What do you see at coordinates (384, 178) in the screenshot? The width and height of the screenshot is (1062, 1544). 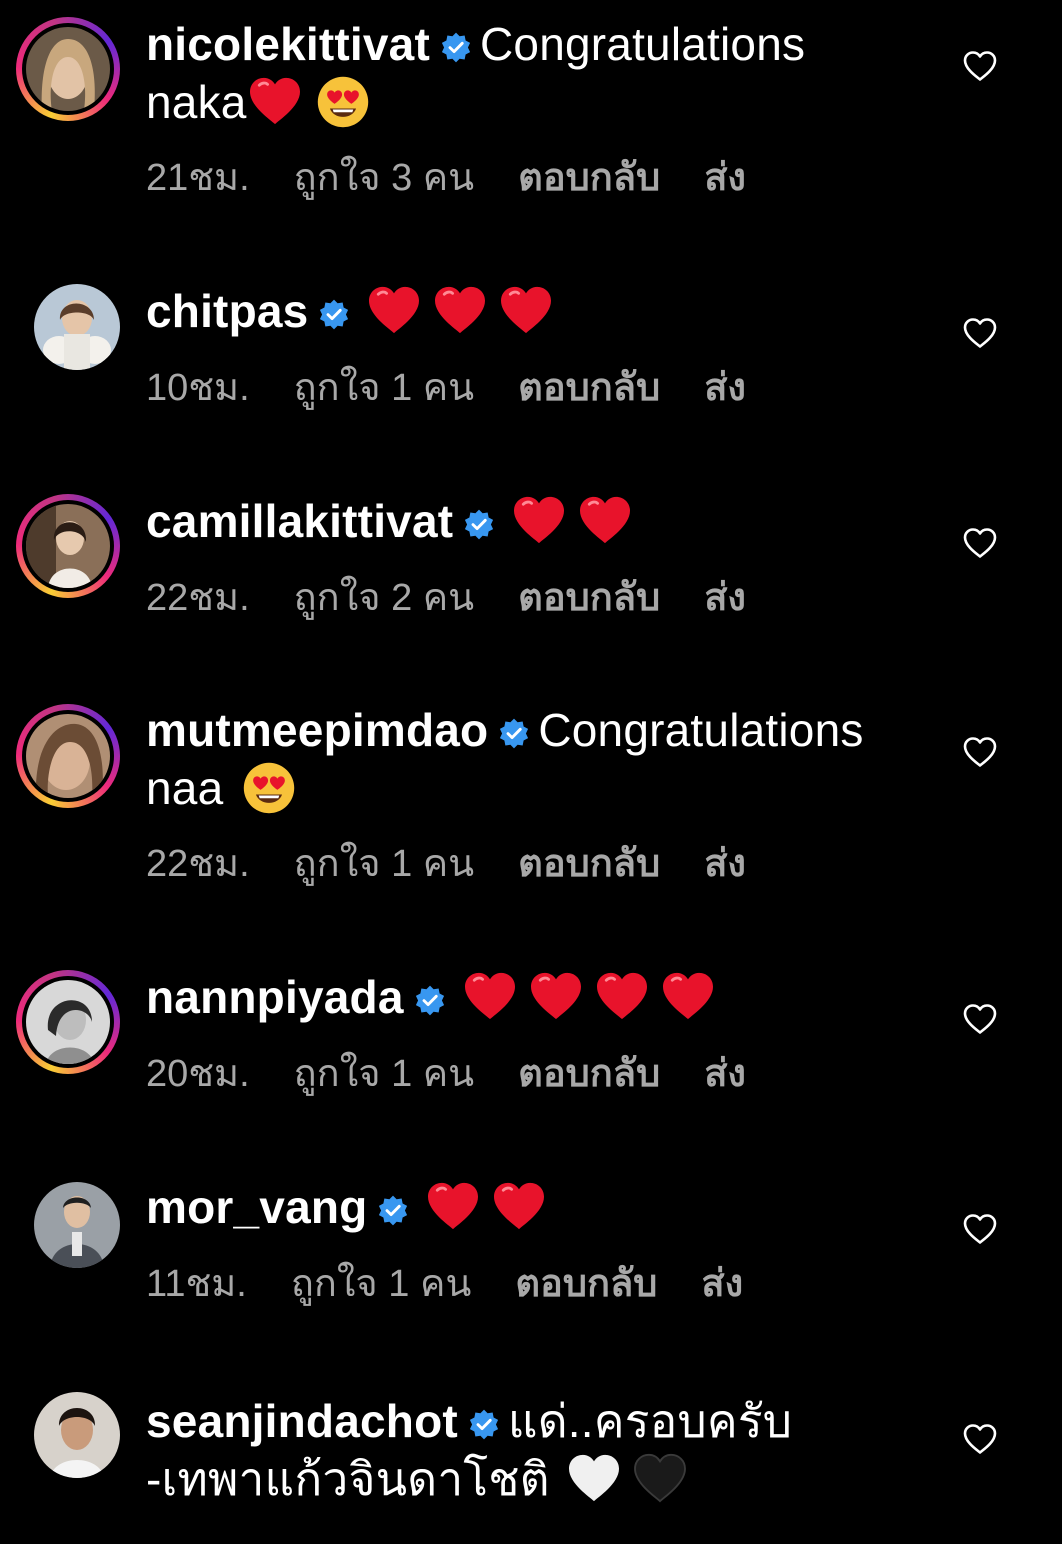 I see `comment-likes: ถูกใจ 3 คน` at bounding box center [384, 178].